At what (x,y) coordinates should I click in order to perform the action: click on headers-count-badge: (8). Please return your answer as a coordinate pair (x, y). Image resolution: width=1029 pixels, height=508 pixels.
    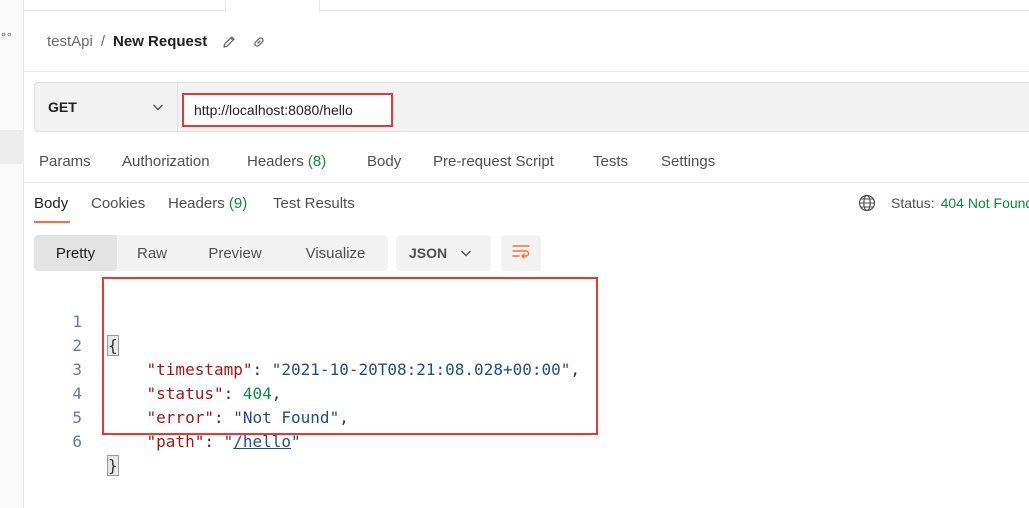
    Looking at the image, I should click on (317, 161).